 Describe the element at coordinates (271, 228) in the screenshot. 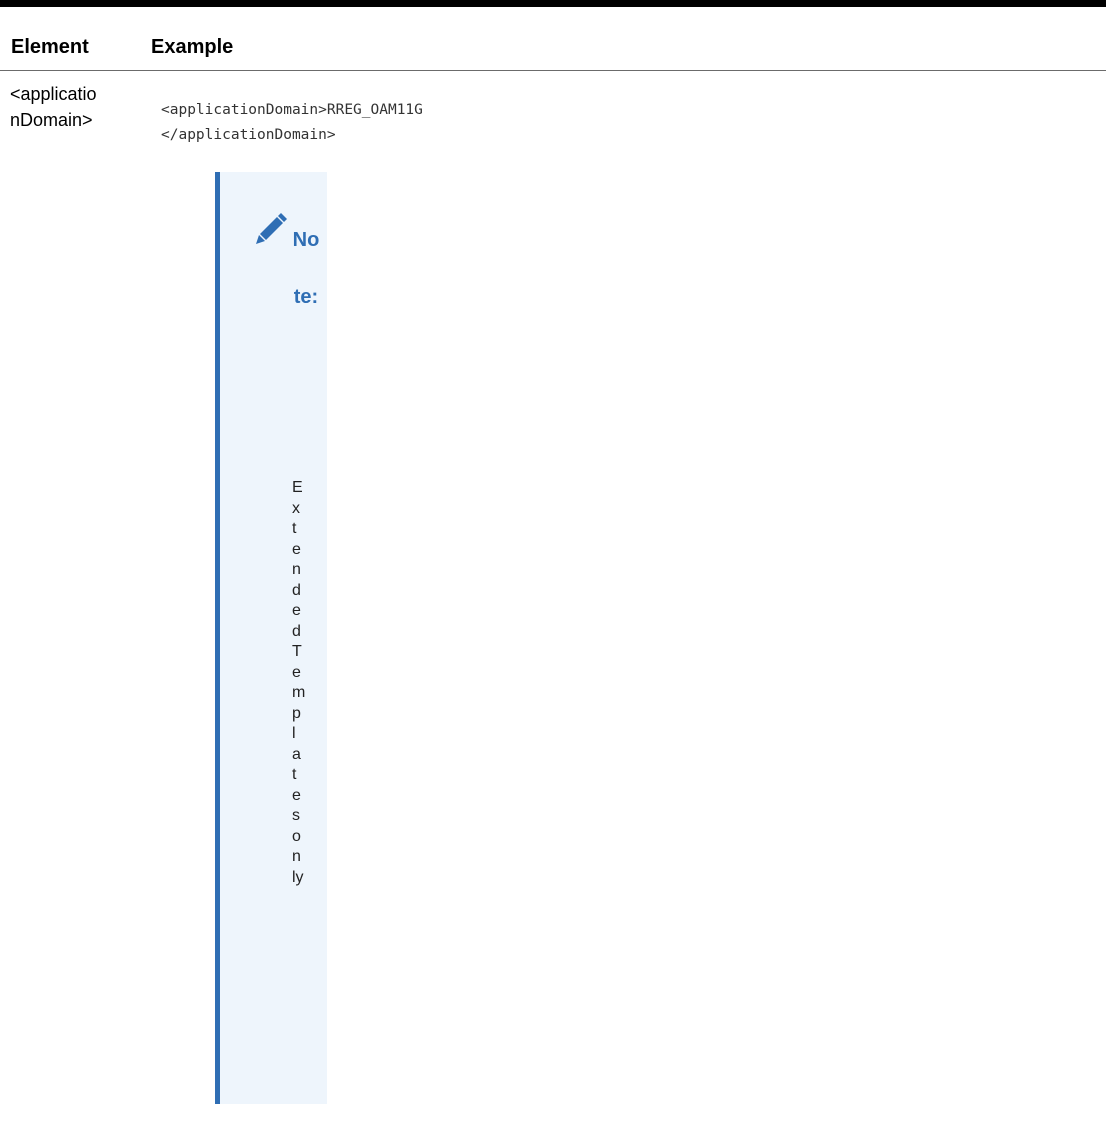

I see `pencil-icon` at that location.